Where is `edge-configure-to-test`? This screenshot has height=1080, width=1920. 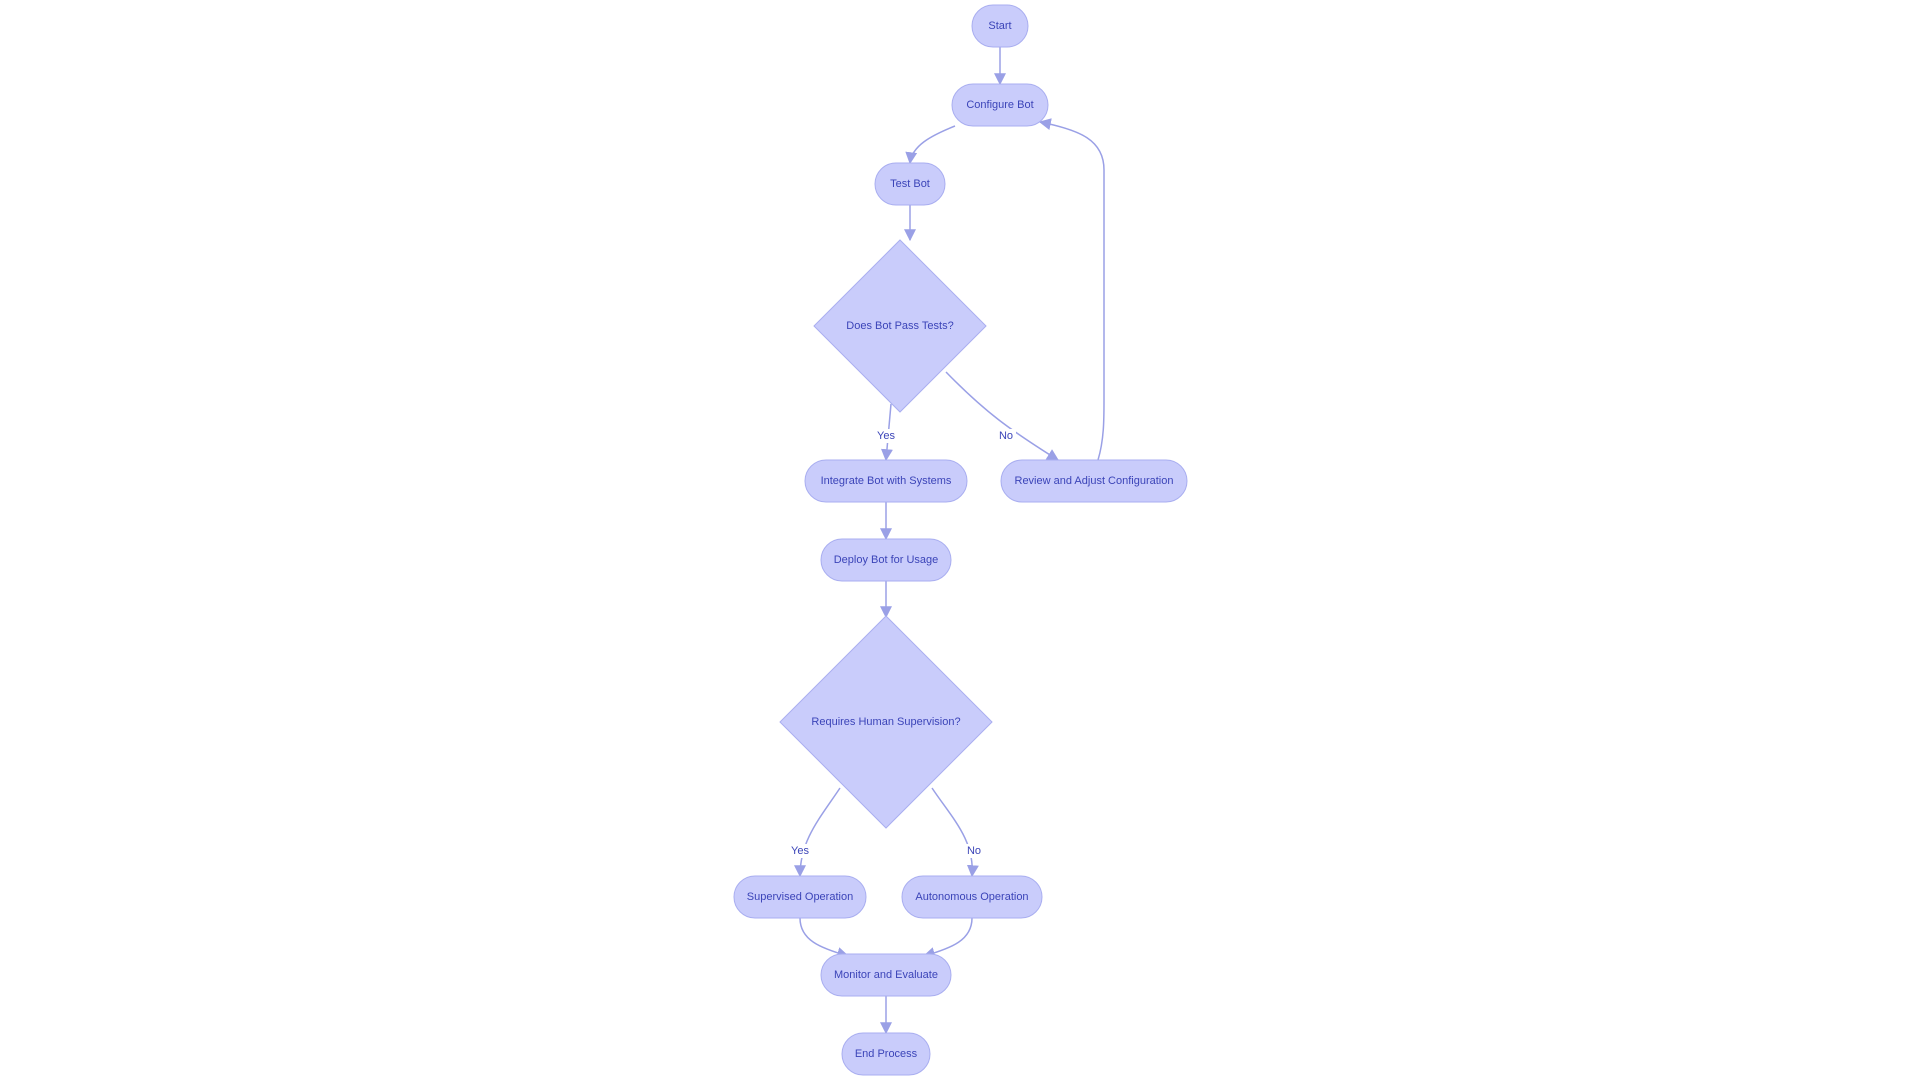
edge-configure-to-test is located at coordinates (930, 145).